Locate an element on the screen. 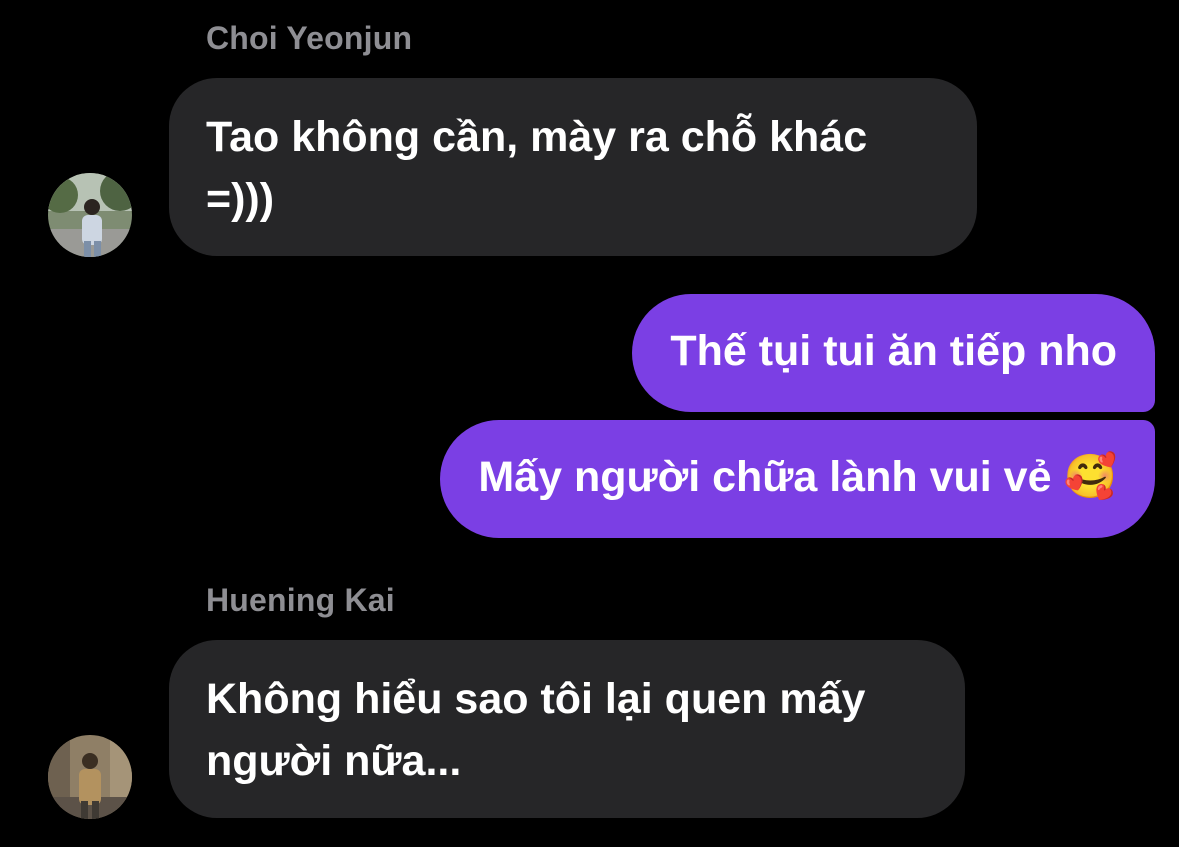  message-bubble-outgoing: Thế tụi tui ăn tiếp nho is located at coordinates (893, 353).